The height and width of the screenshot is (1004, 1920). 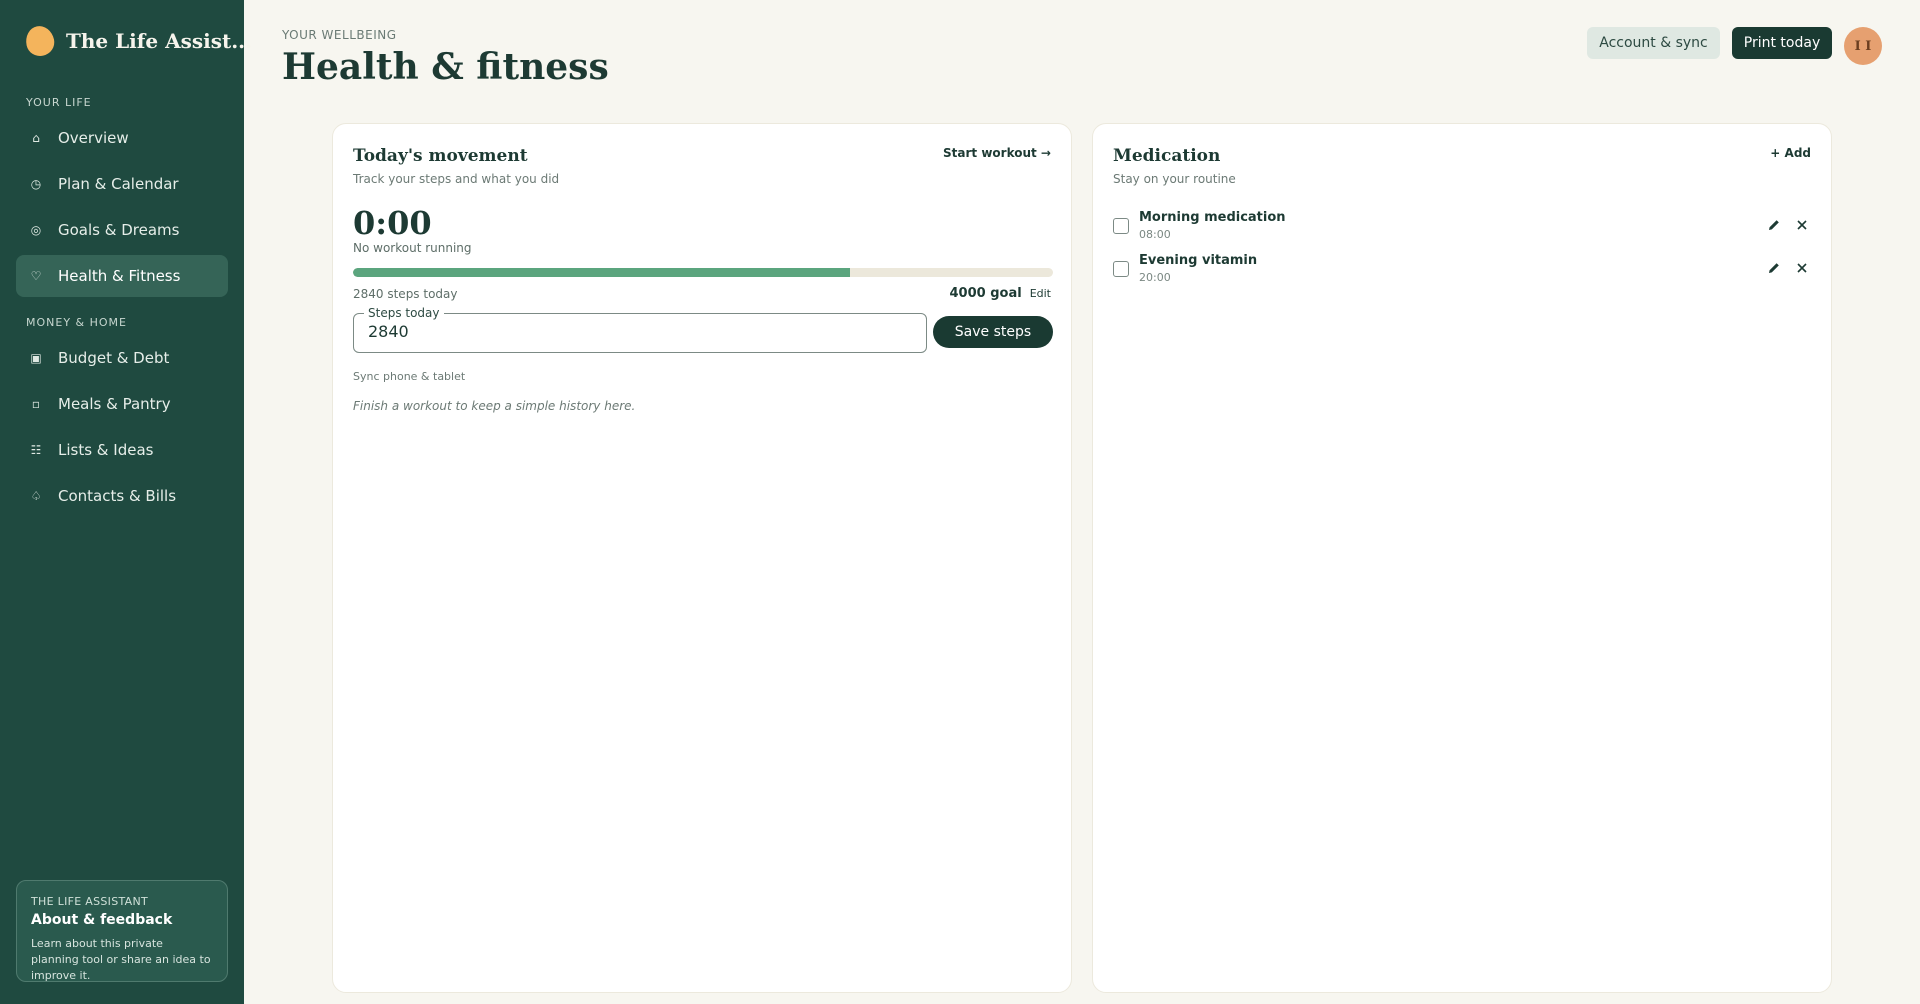 What do you see at coordinates (997, 153) in the screenshot?
I see `start-workout-button: Start workout →` at bounding box center [997, 153].